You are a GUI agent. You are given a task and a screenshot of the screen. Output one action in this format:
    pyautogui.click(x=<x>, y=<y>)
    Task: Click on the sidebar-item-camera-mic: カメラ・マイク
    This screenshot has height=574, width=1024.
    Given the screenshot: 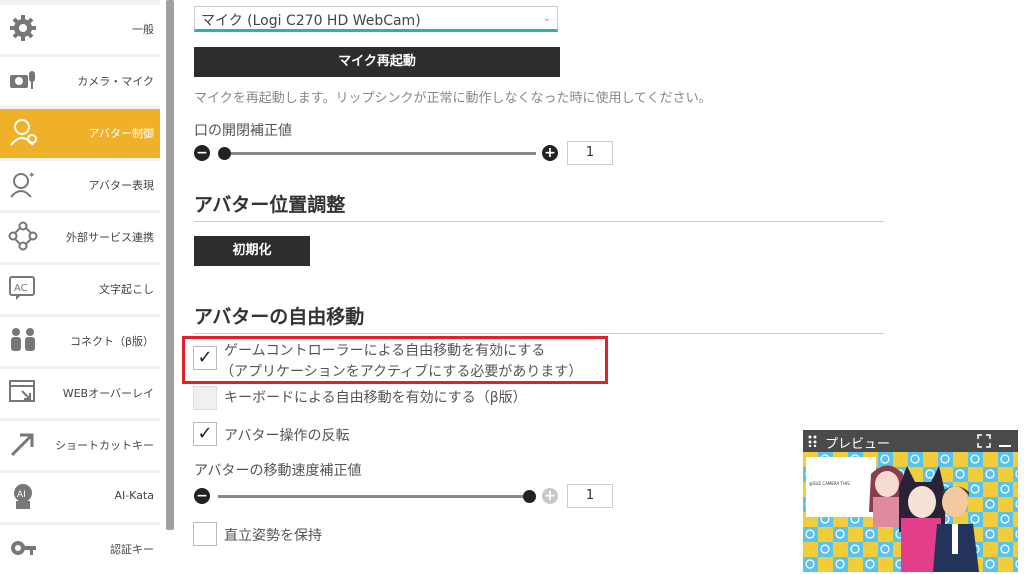 What is the action you would take?
    pyautogui.click(x=80, y=81)
    